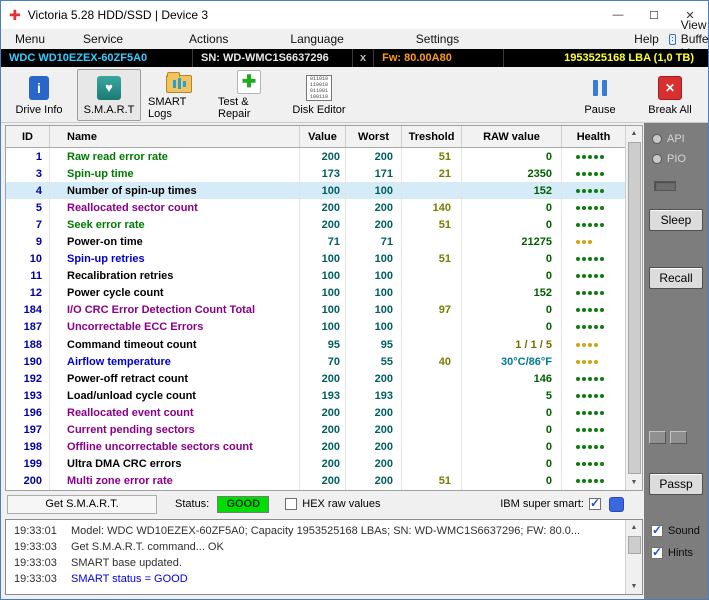  What do you see at coordinates (273, 58) in the screenshot?
I see `device-serial: SN: WD-WMC1S6637296` at bounding box center [273, 58].